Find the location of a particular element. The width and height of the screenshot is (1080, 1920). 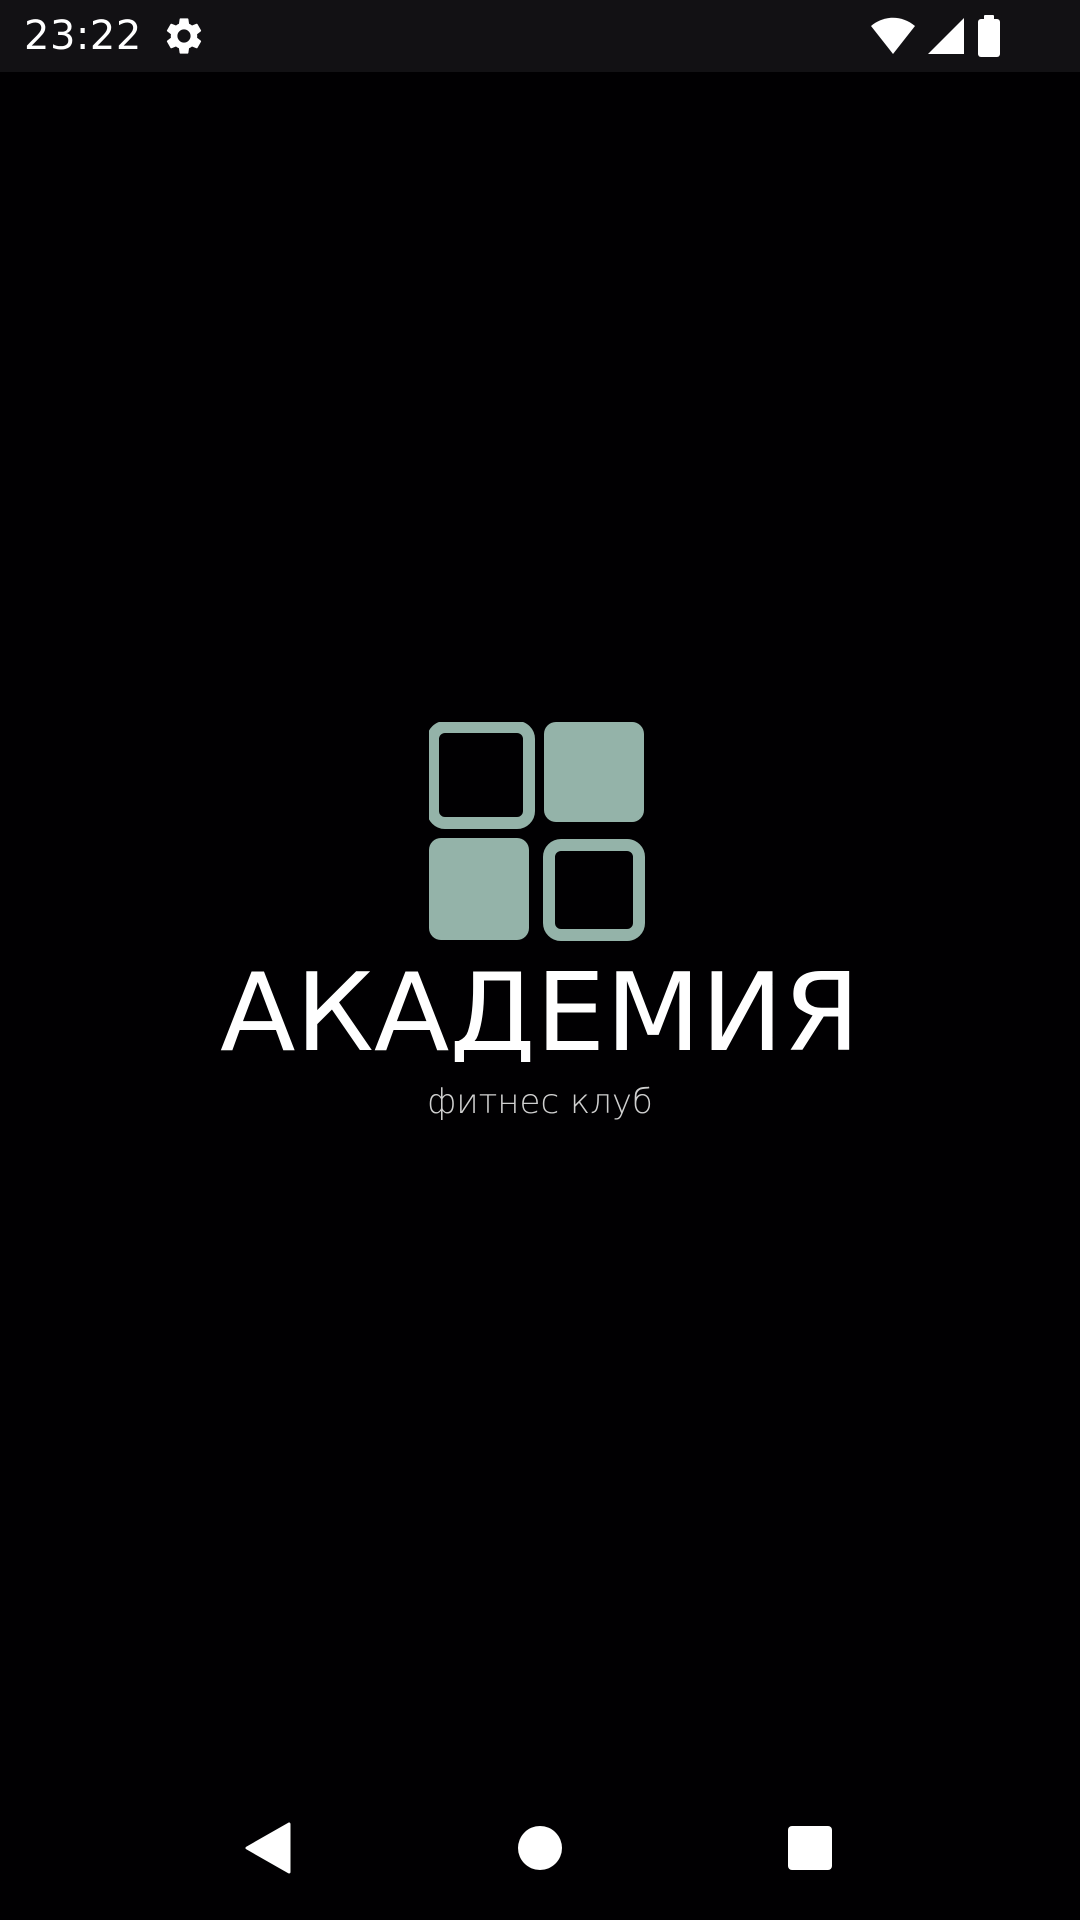

nav-home-button is located at coordinates (540, 1848).